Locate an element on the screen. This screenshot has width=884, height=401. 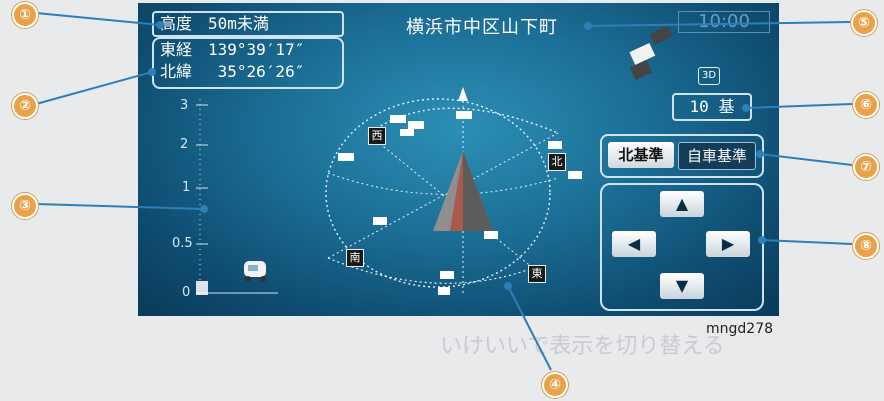
callout-3: ③ is located at coordinates (25, 206).